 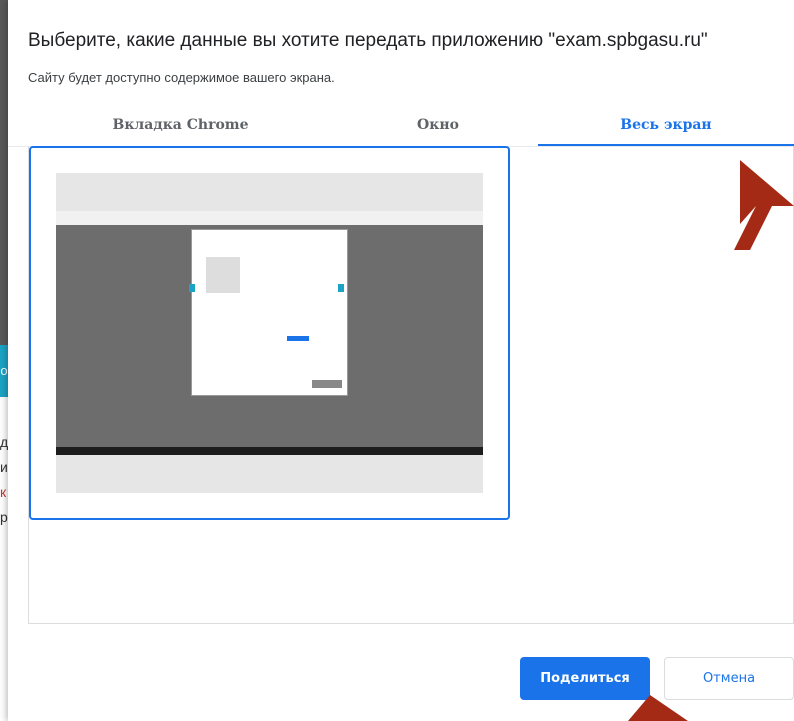 I want to click on share-button: Поделиться, so click(x=585, y=678).